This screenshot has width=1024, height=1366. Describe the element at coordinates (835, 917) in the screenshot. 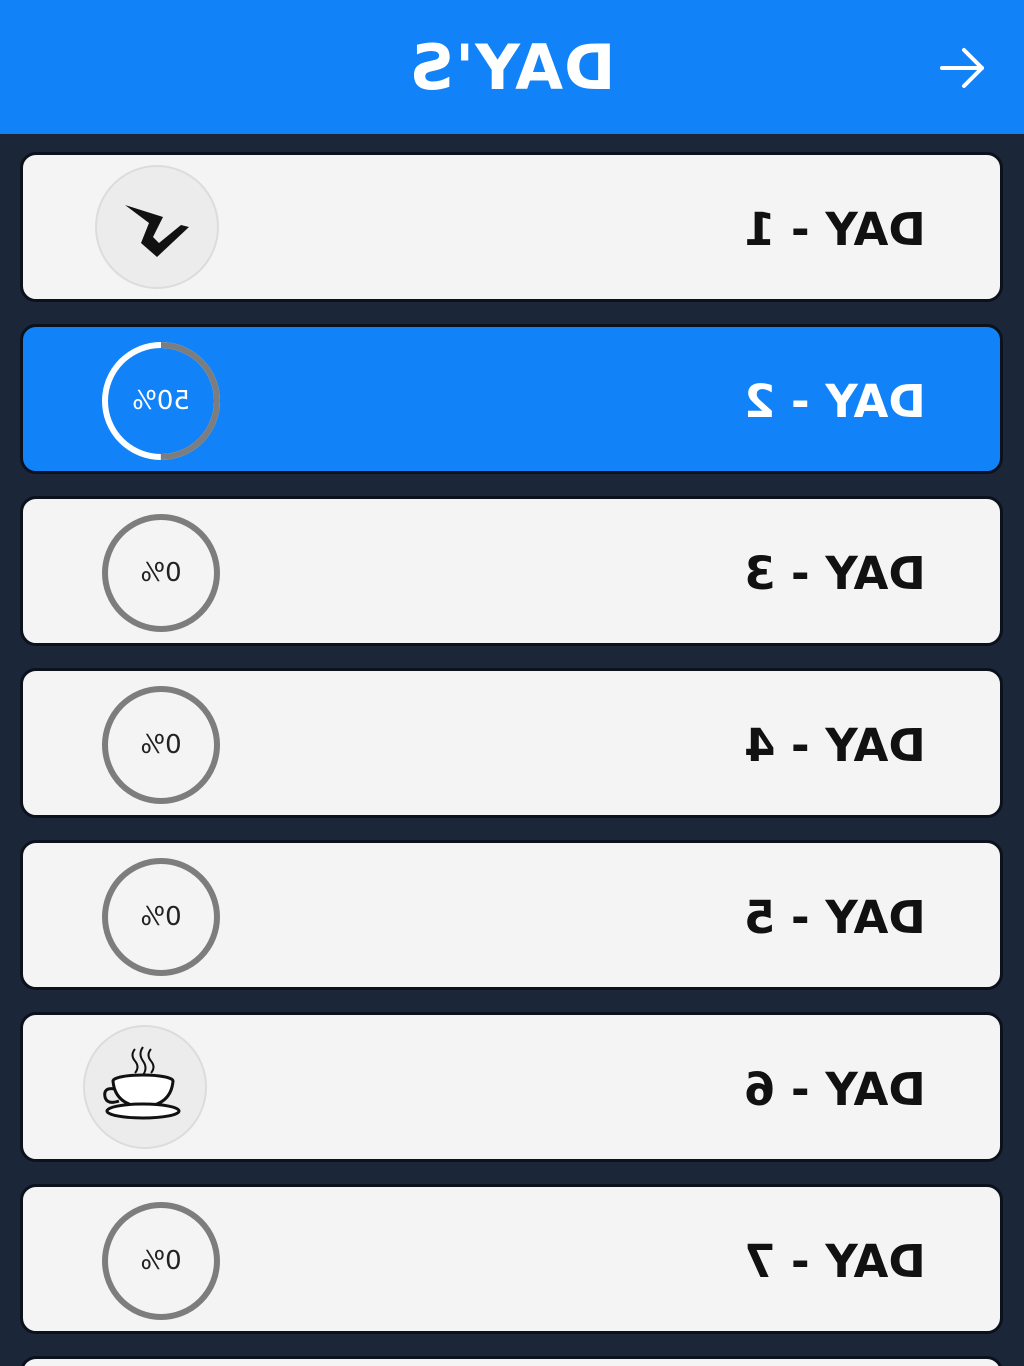

I see `day-label: DAY - 5` at that location.